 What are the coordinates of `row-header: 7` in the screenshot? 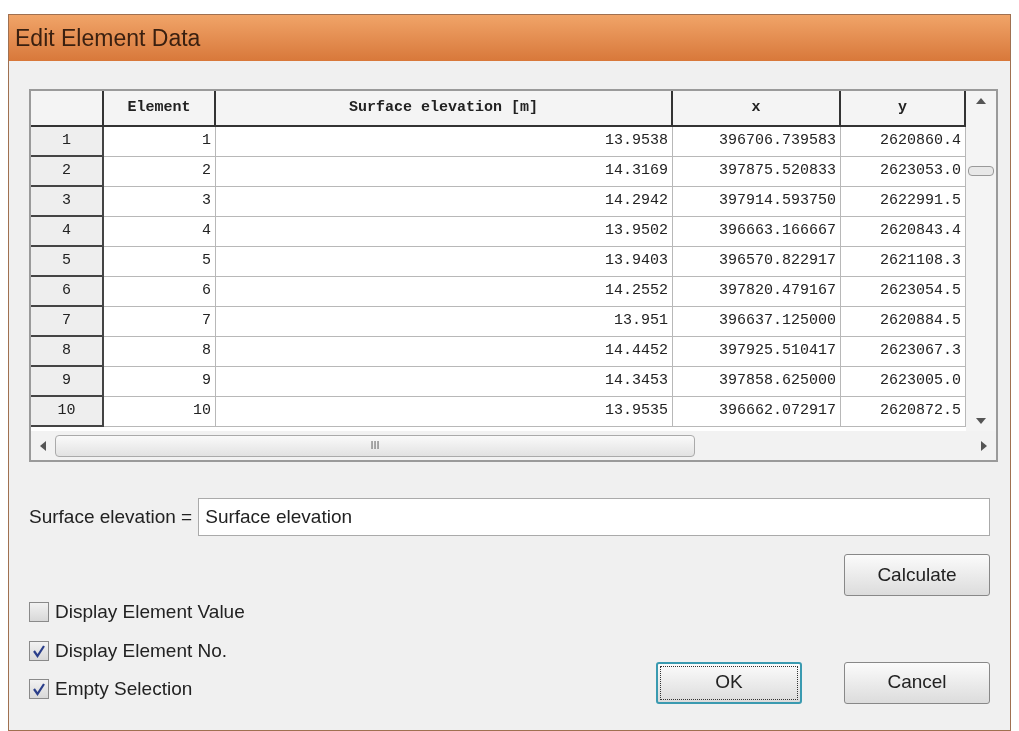 It's located at (67, 322).